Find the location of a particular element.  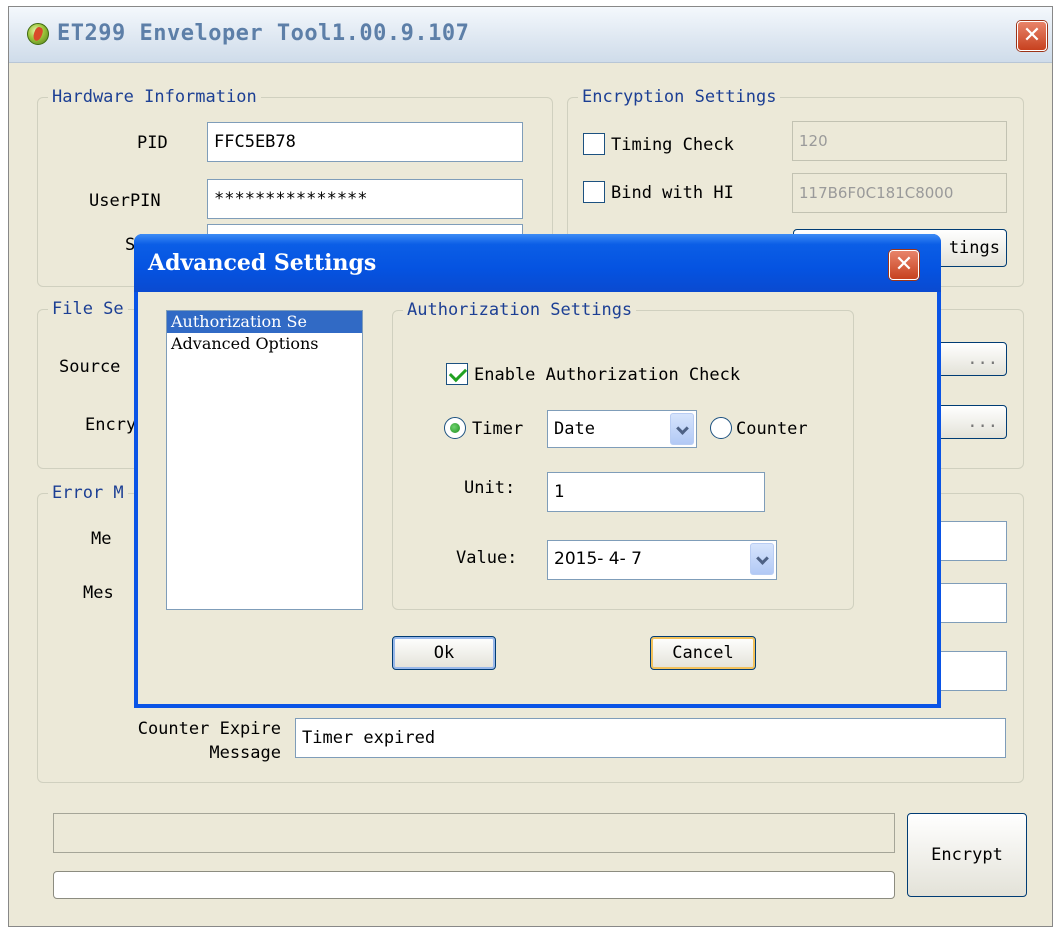

encrypt-button-label: Encrypt is located at coordinates (967, 855).